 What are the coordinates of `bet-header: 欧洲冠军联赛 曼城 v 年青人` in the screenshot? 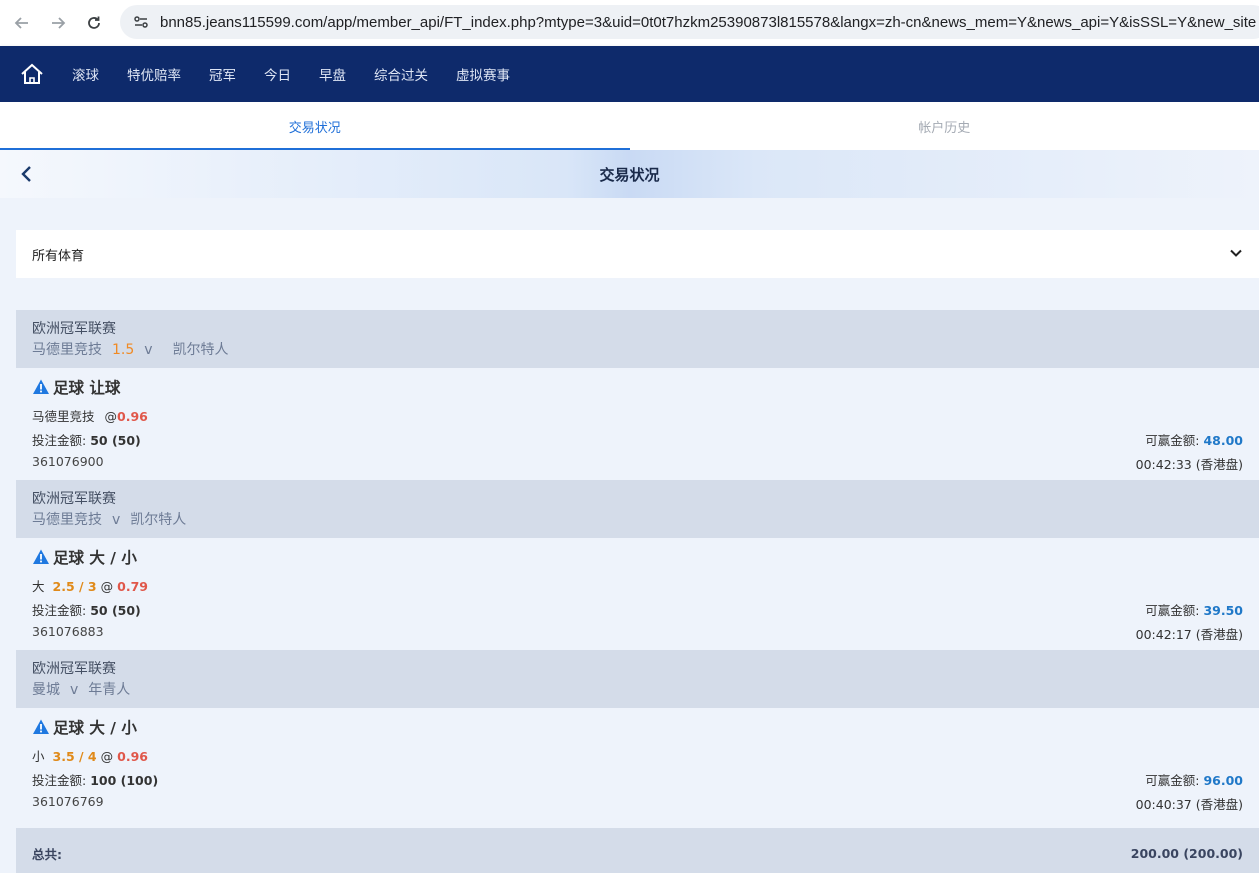 It's located at (637, 679).